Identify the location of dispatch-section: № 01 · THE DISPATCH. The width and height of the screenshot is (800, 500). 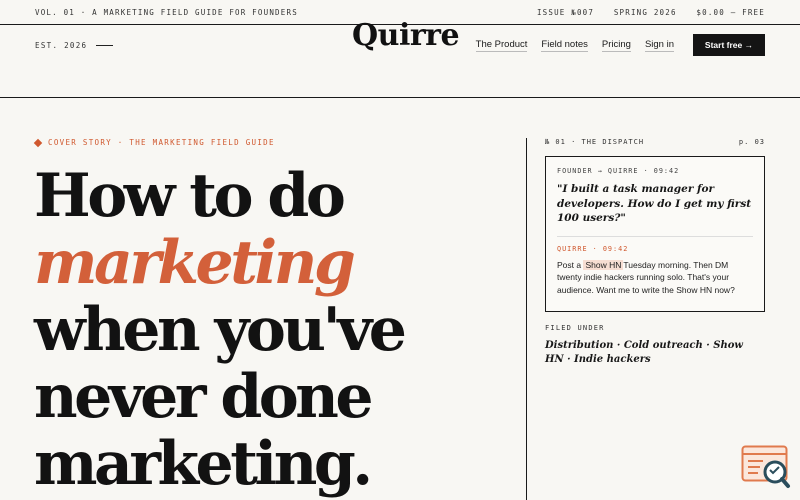
(595, 142).